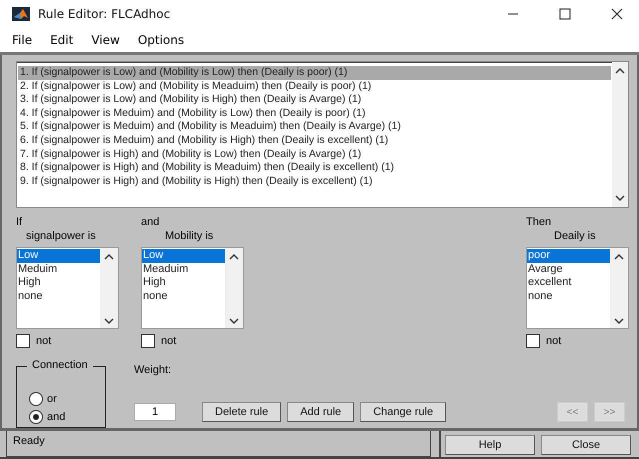  Describe the element at coordinates (314, 141) in the screenshot. I see `rule-item: 6. If (signalpower is Meduim) and (Mobility is High) then (Deaily is excellent) (1)` at that location.